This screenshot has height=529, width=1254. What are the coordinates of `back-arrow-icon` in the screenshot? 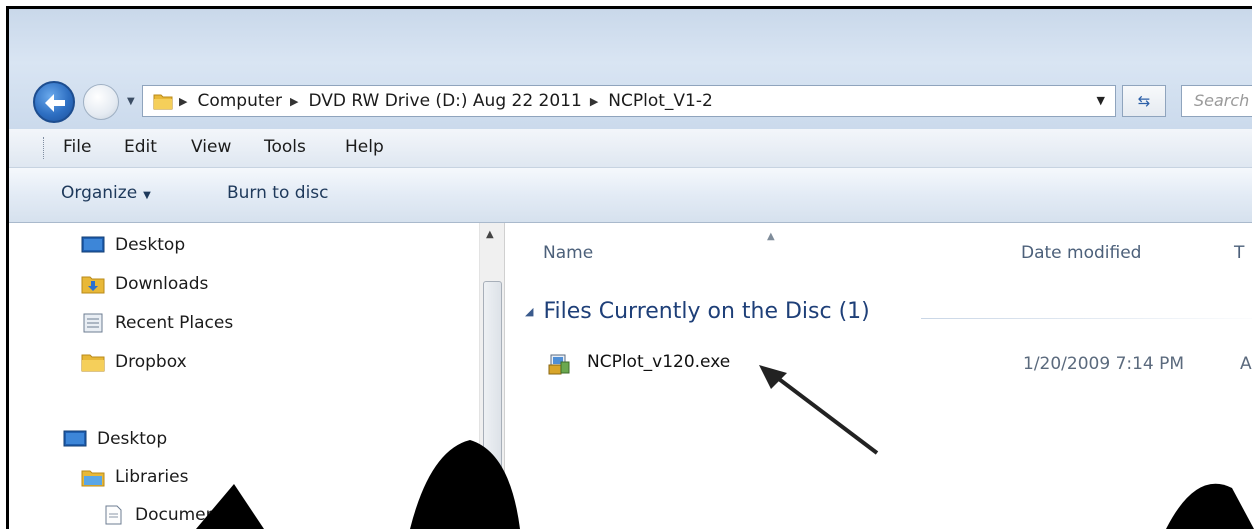 It's located at (55, 103).